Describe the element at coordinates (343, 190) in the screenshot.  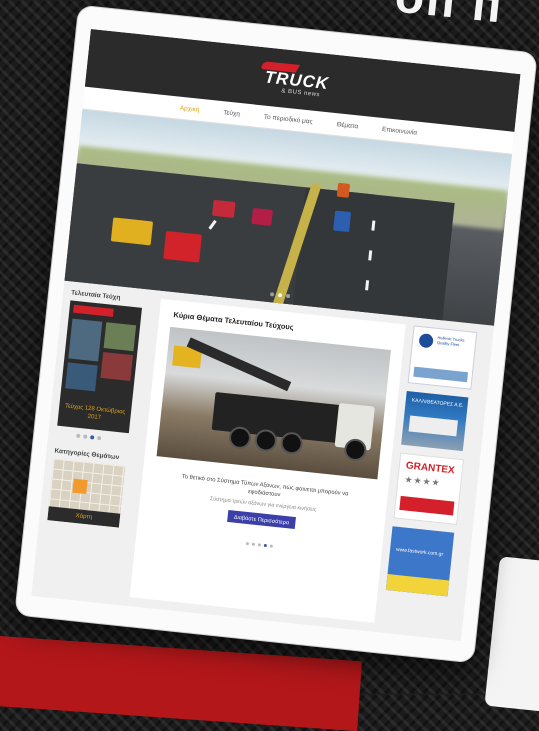
I see `slider-truck-orange` at that location.